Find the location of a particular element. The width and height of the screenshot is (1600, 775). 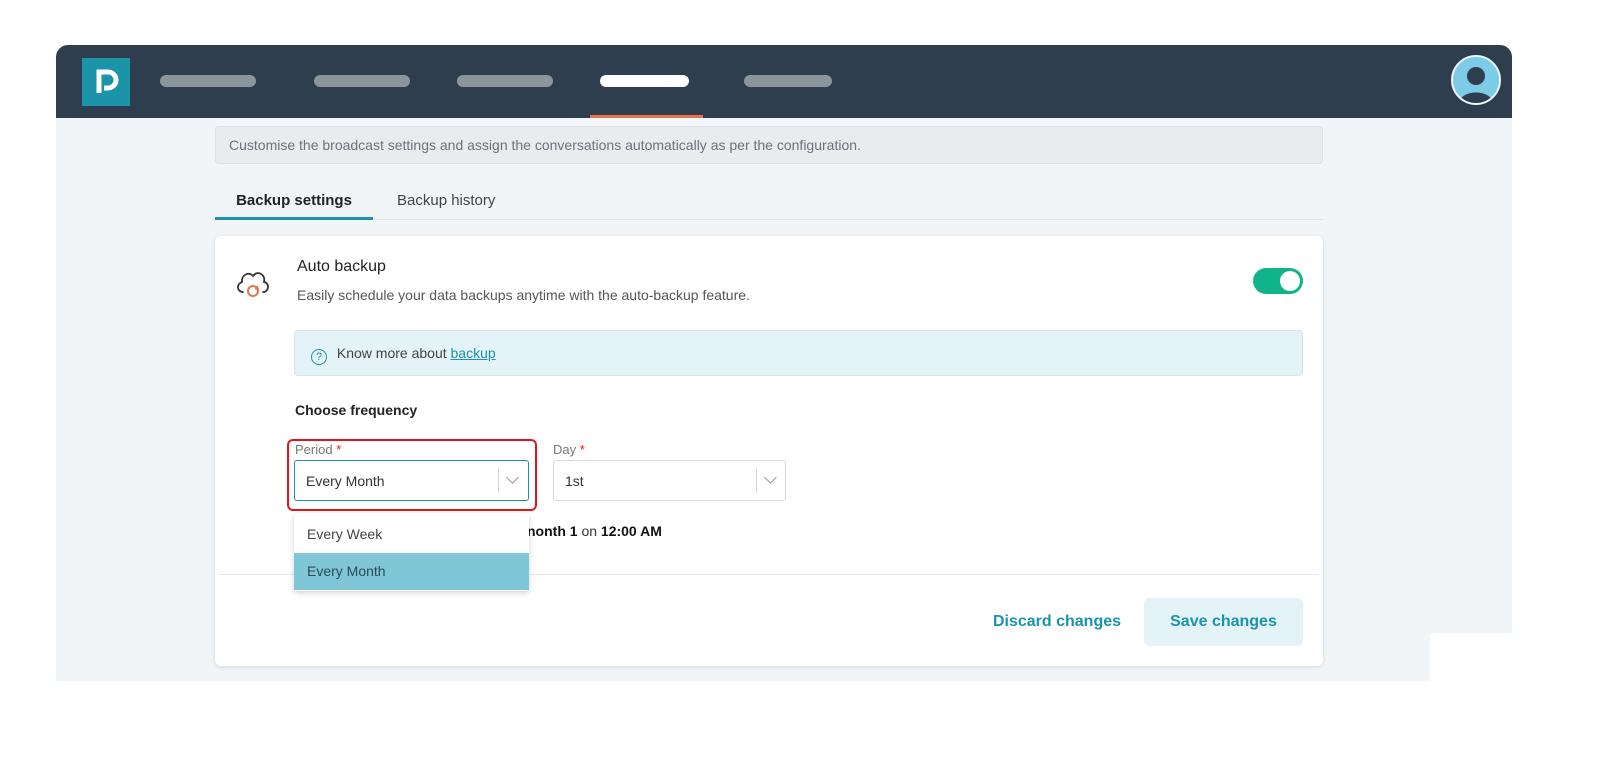

user-avatar is located at coordinates (1476, 80).